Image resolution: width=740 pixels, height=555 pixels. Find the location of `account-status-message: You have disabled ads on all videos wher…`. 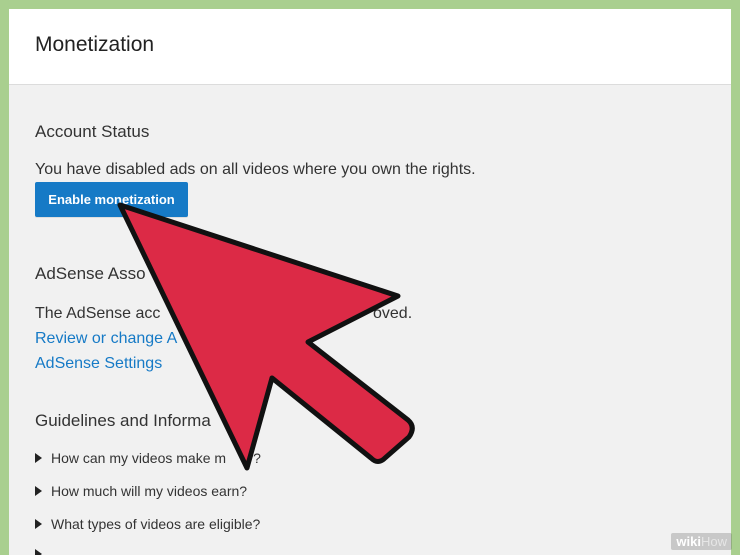

account-status-message: You have disabled ads on all videos wher… is located at coordinates (255, 169).